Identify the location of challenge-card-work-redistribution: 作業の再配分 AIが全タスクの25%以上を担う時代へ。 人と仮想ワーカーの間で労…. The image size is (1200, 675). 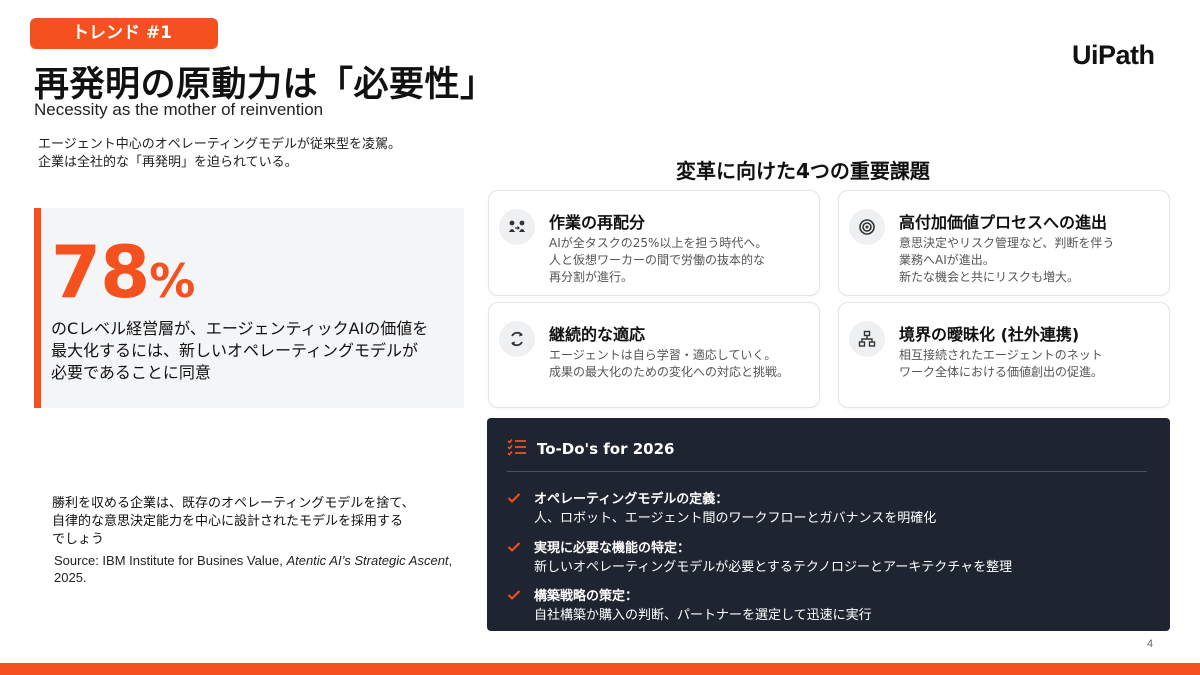
(654, 243).